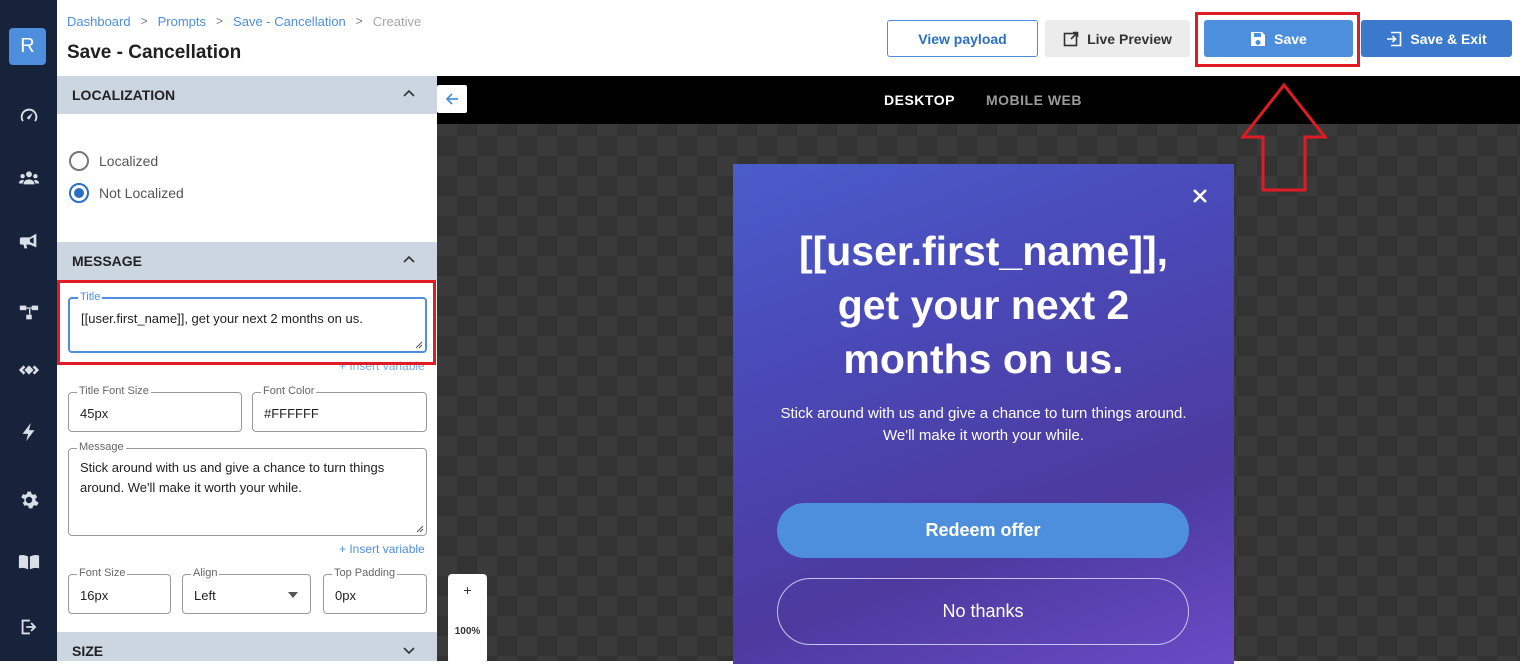  What do you see at coordinates (291, 413) in the screenshot?
I see `font-color-value: #FFFFFF` at bounding box center [291, 413].